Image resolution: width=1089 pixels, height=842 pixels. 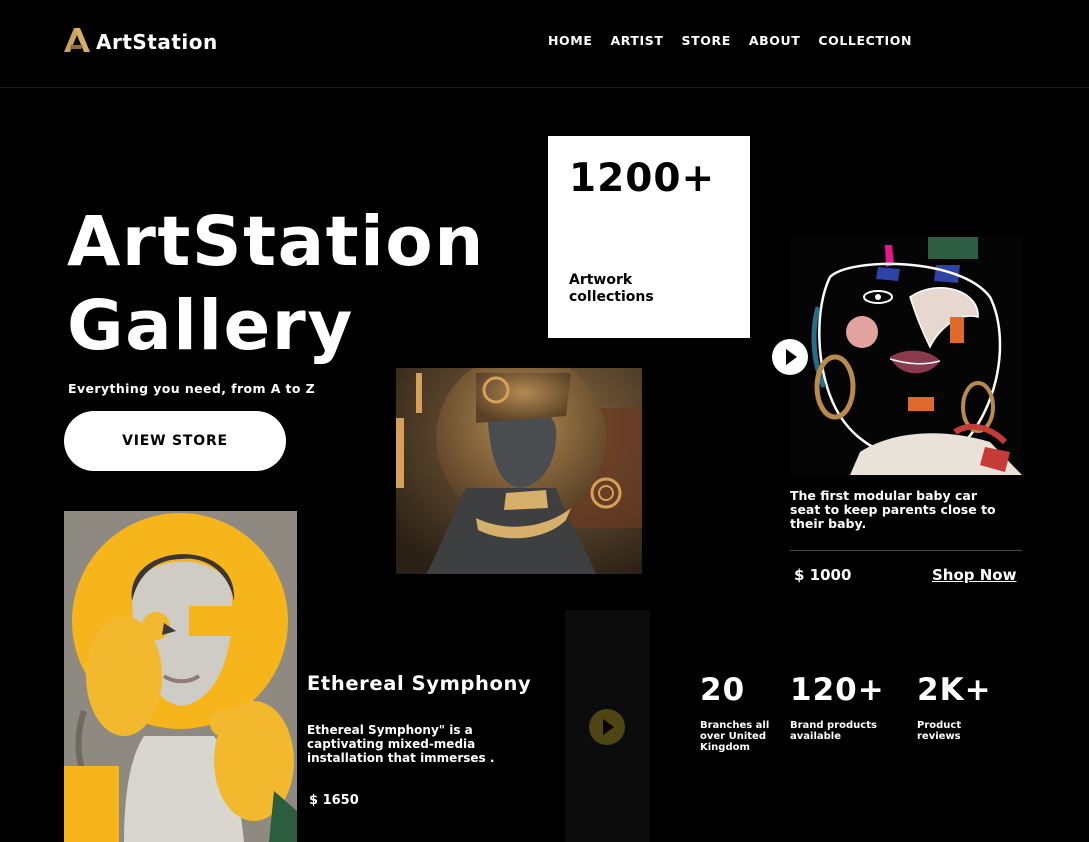 I want to click on metric-label: Product reviews, so click(x=939, y=731).